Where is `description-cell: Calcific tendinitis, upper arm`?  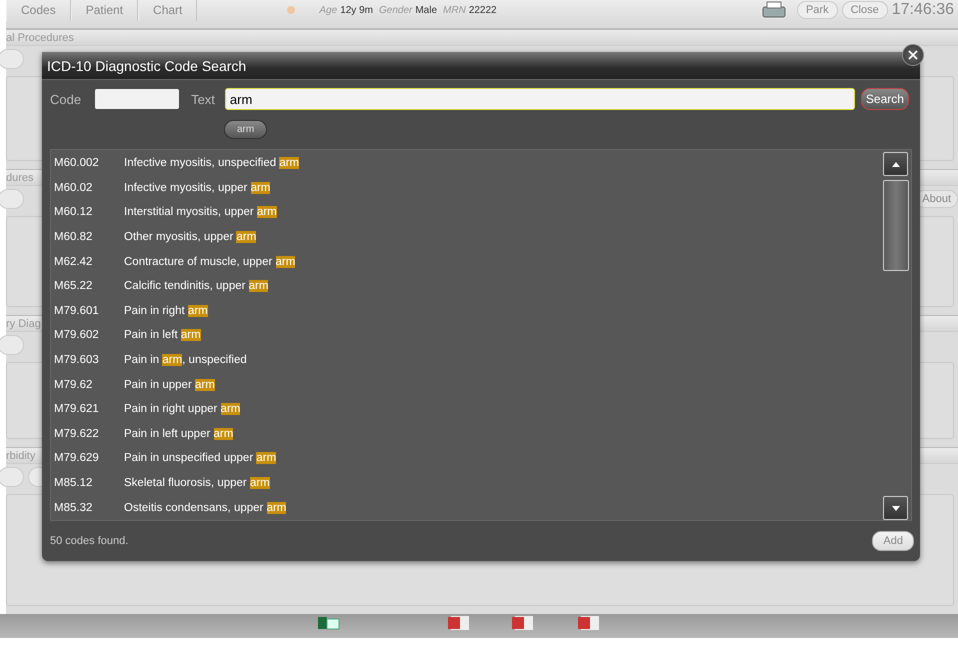
description-cell: Calcific tendinitis, upper arm is located at coordinates (196, 286).